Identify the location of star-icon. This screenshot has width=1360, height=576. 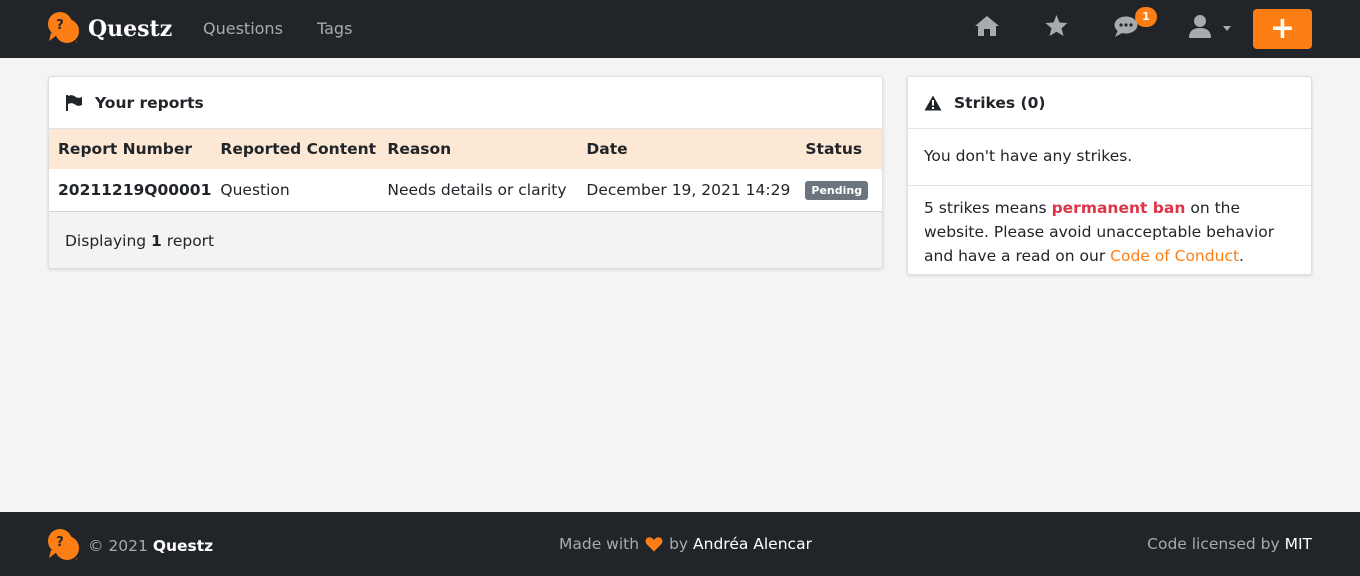
(1056, 26).